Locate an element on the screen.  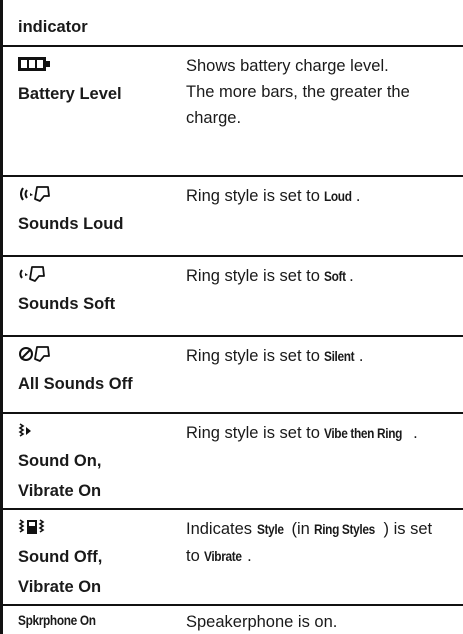
ring-styles-keyword: Ring Styles is located at coordinates (345, 529).